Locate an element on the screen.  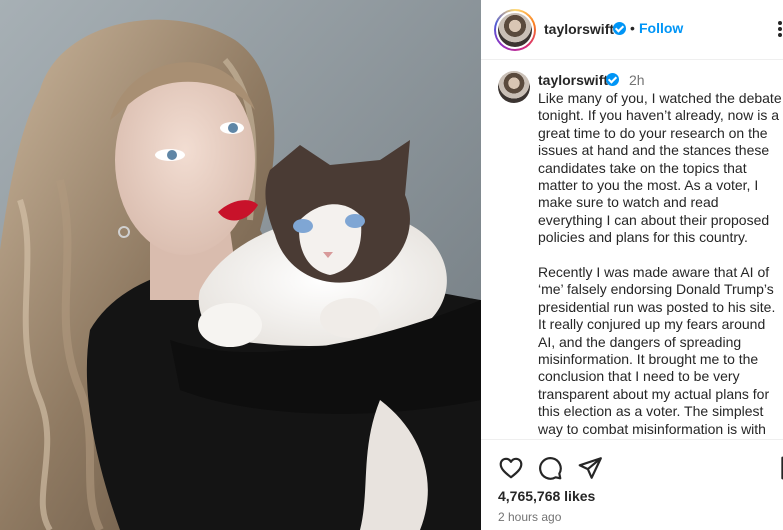
post-header: taylorswift • Follow is located at coordinates (632, 30).